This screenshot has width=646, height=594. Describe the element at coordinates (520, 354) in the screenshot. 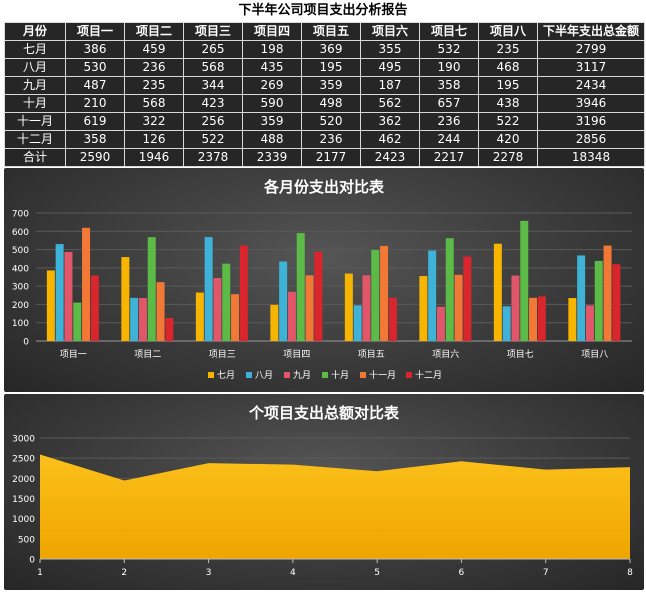

I see `x-tick-label: 项目七` at that location.